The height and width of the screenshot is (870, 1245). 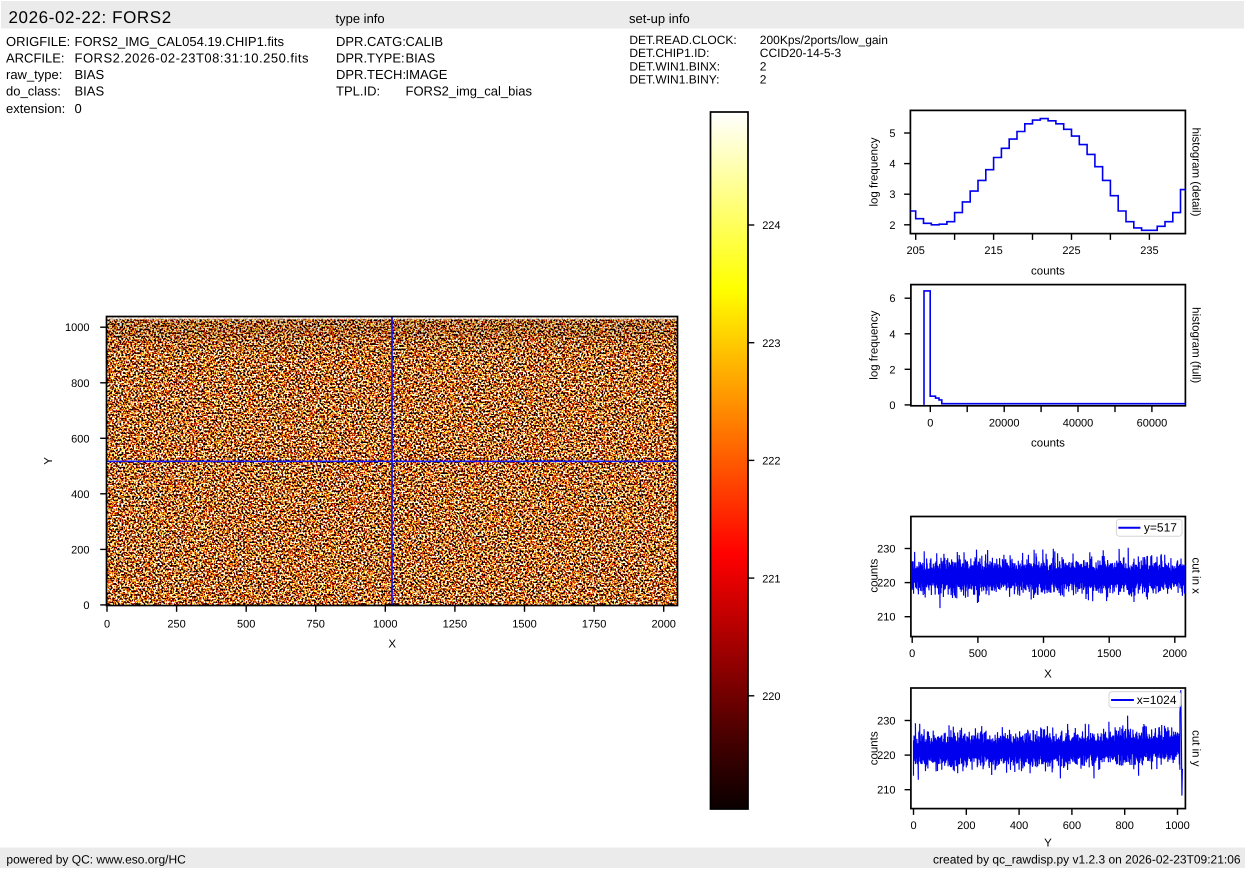 I want to click on svg-text: 205, so click(x=916, y=251).